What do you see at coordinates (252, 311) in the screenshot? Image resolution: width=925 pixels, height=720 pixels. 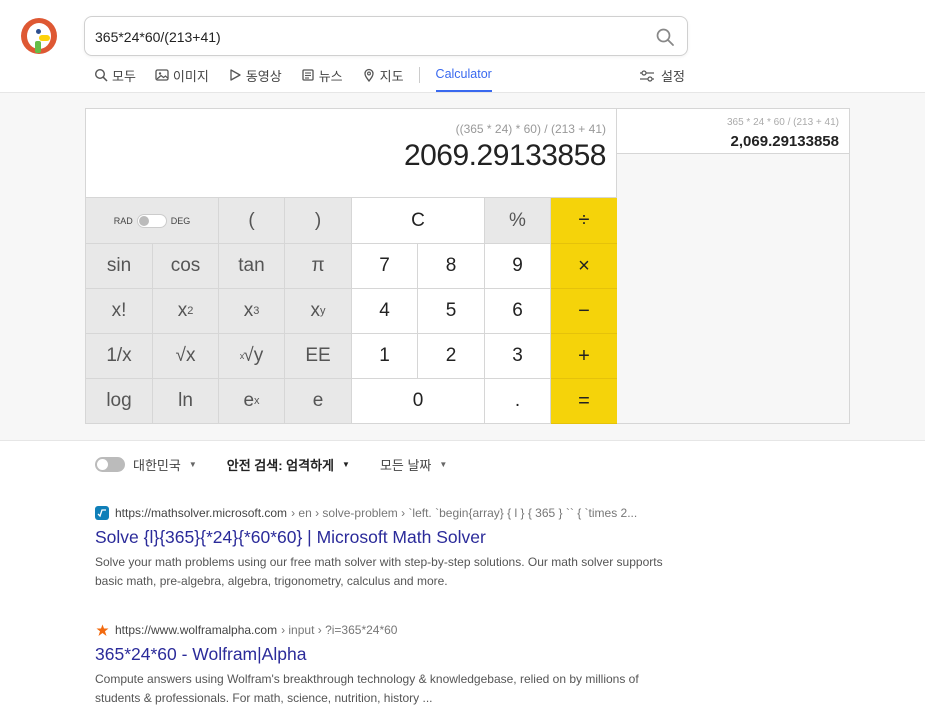 I see `key-cube: x3` at bounding box center [252, 311].